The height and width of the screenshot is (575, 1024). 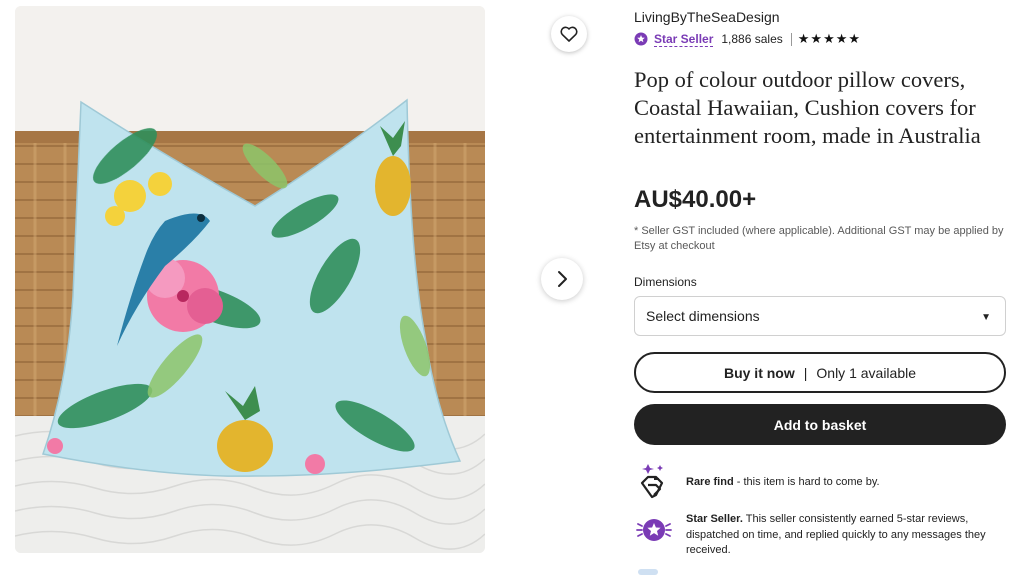 What do you see at coordinates (986, 317) in the screenshot?
I see `caret-down-icon: ▼` at bounding box center [986, 317].